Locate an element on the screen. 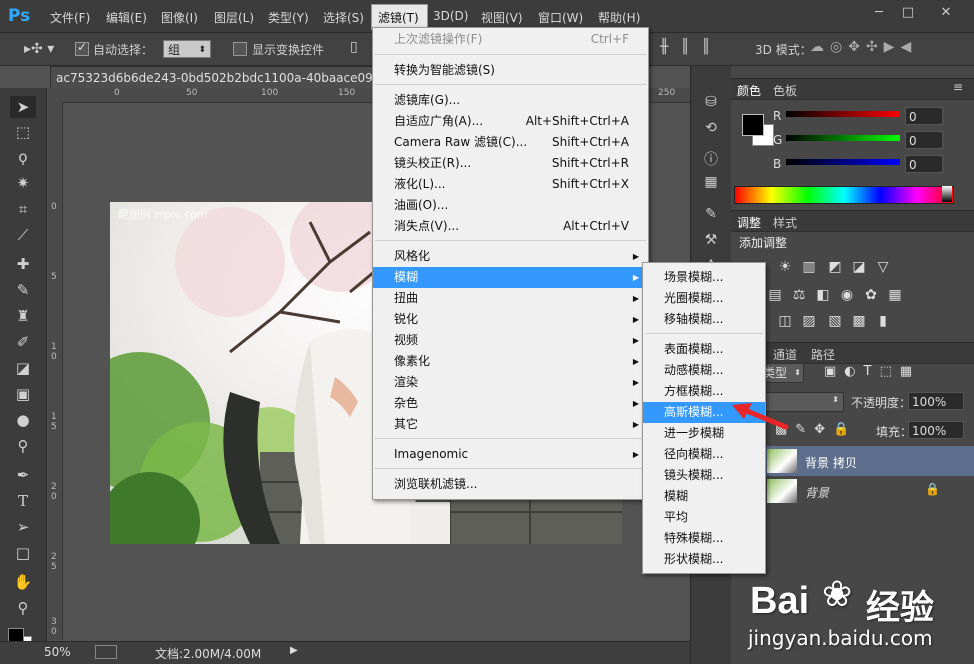 This screenshot has width=974, height=664. color-picker-swatches is located at coordinates (759, 131).